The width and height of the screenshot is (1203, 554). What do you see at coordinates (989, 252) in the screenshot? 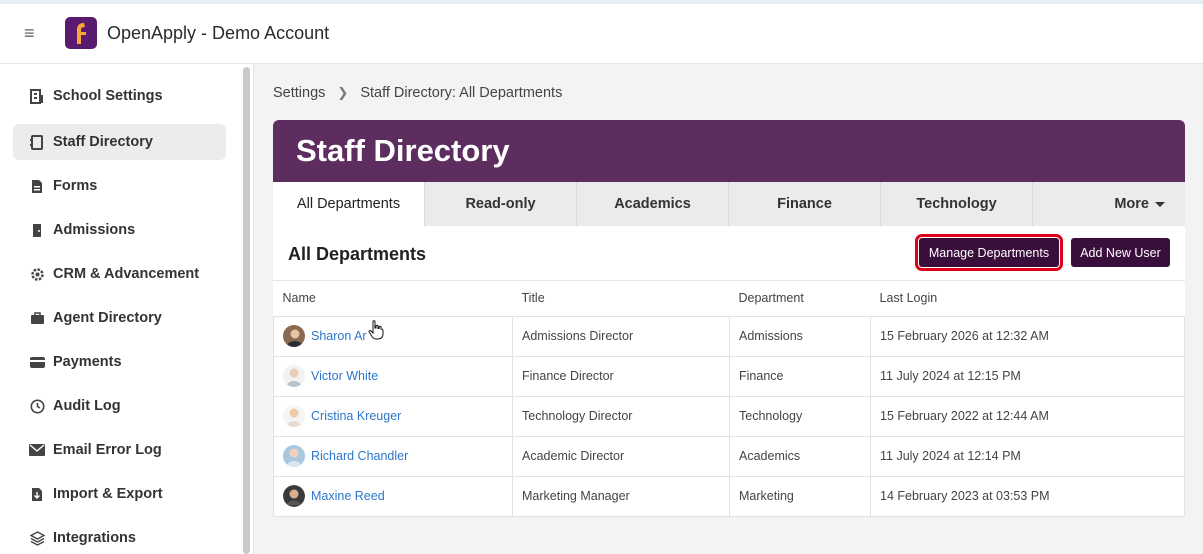
I see `manage-departments-button: Manage Departments` at bounding box center [989, 252].